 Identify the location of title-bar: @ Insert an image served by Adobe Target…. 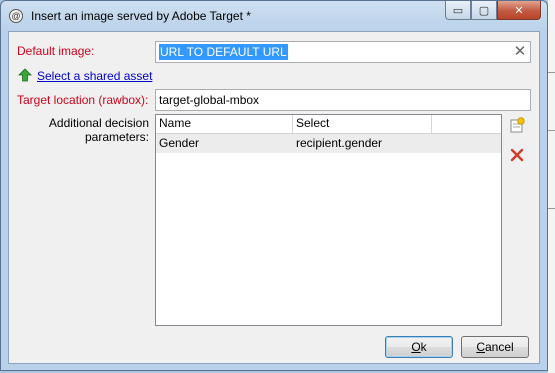
(274, 16).